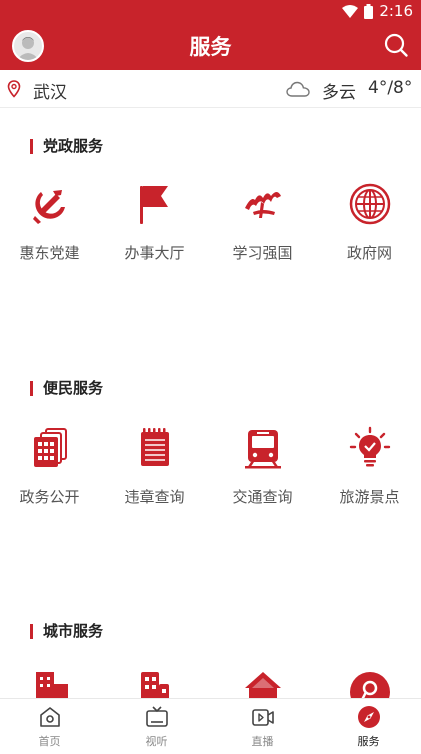  Describe the element at coordinates (262, 253) in the screenshot. I see `service-label: 学习强国` at that location.